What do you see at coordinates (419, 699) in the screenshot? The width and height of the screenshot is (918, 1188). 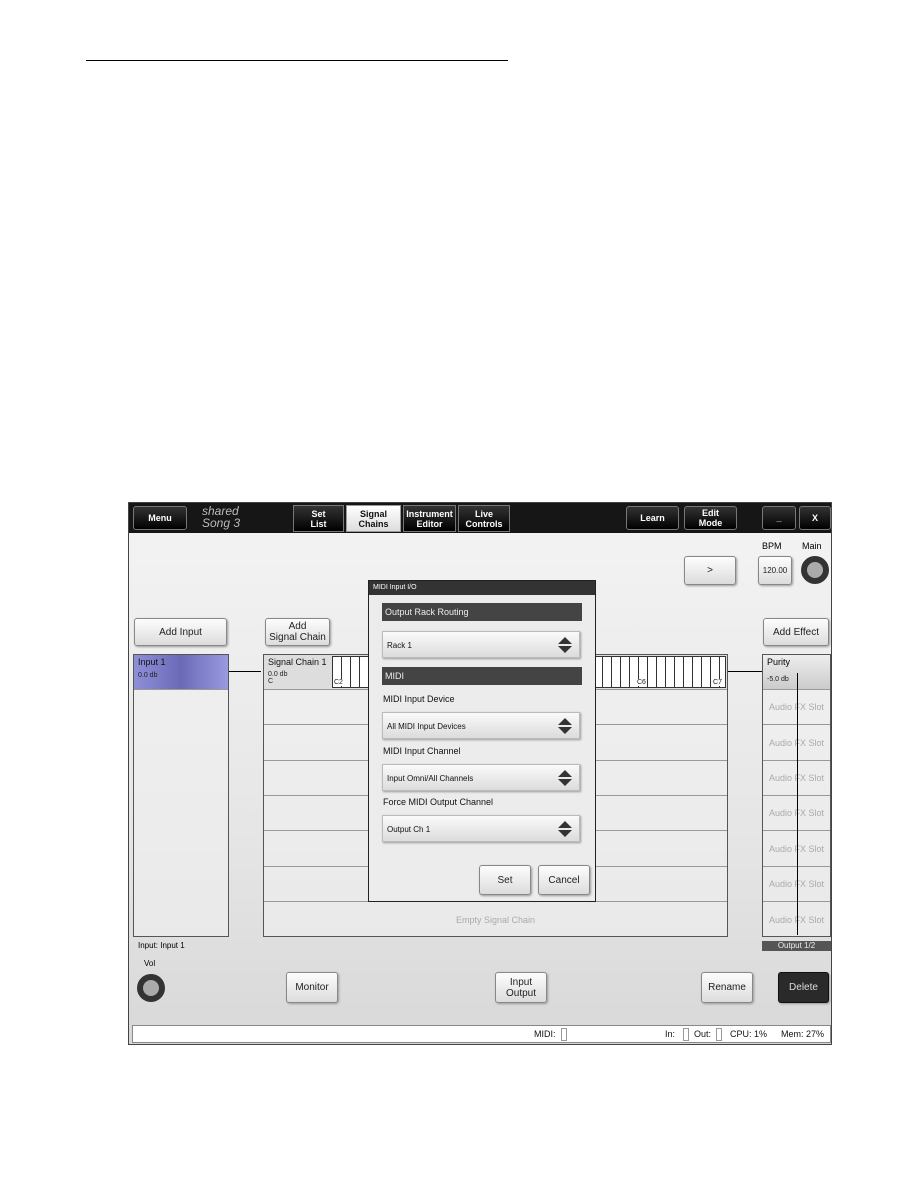 I see `midi-input-device-label: MIDI Input Device` at bounding box center [419, 699].